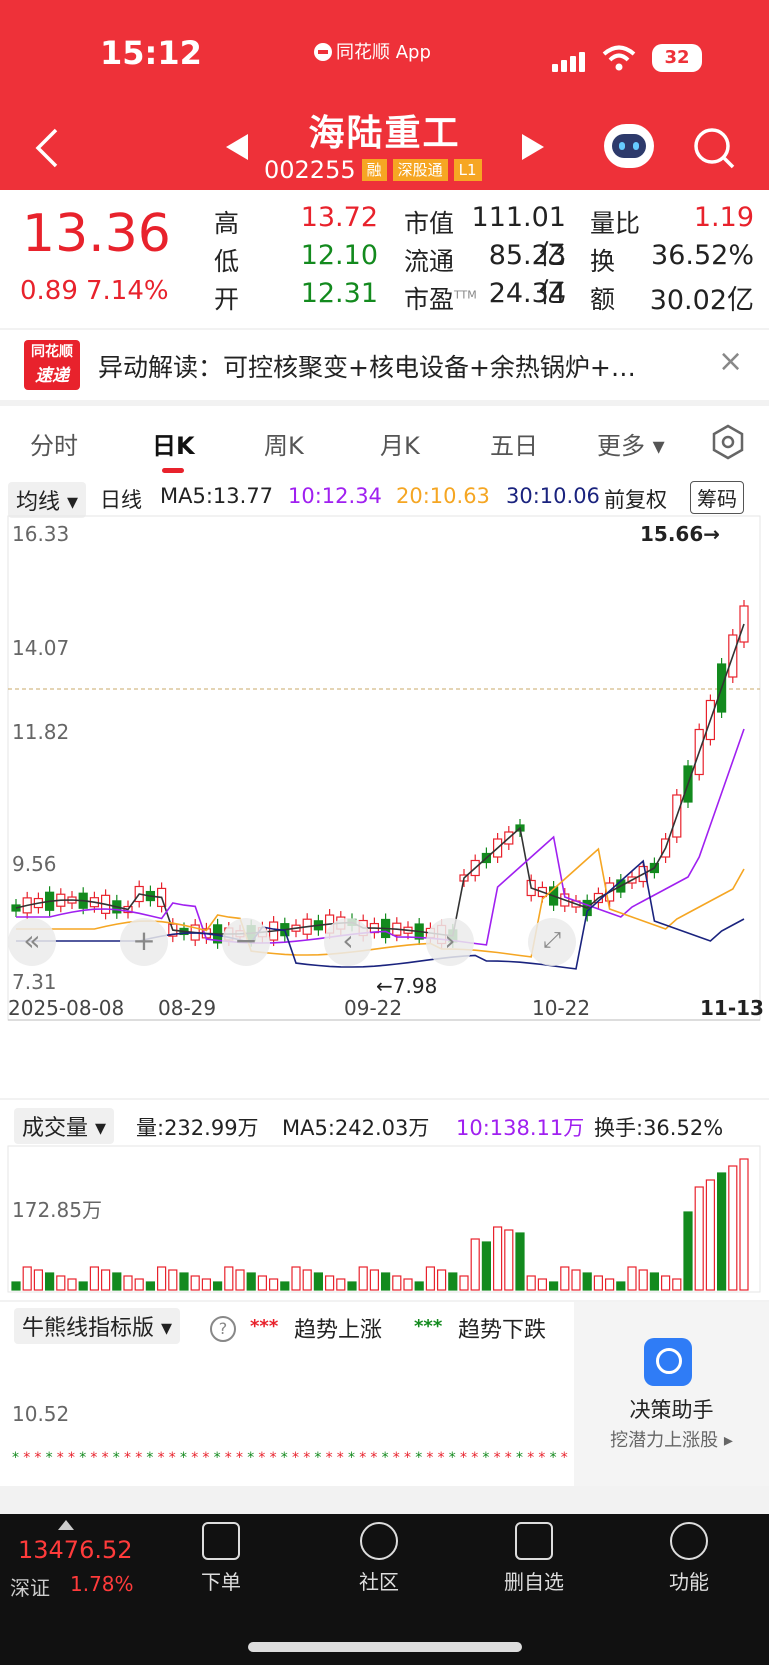 The width and height of the screenshot is (769, 1665). I want to click on remove-watchlist-button: 删自选, so click(534, 1558).